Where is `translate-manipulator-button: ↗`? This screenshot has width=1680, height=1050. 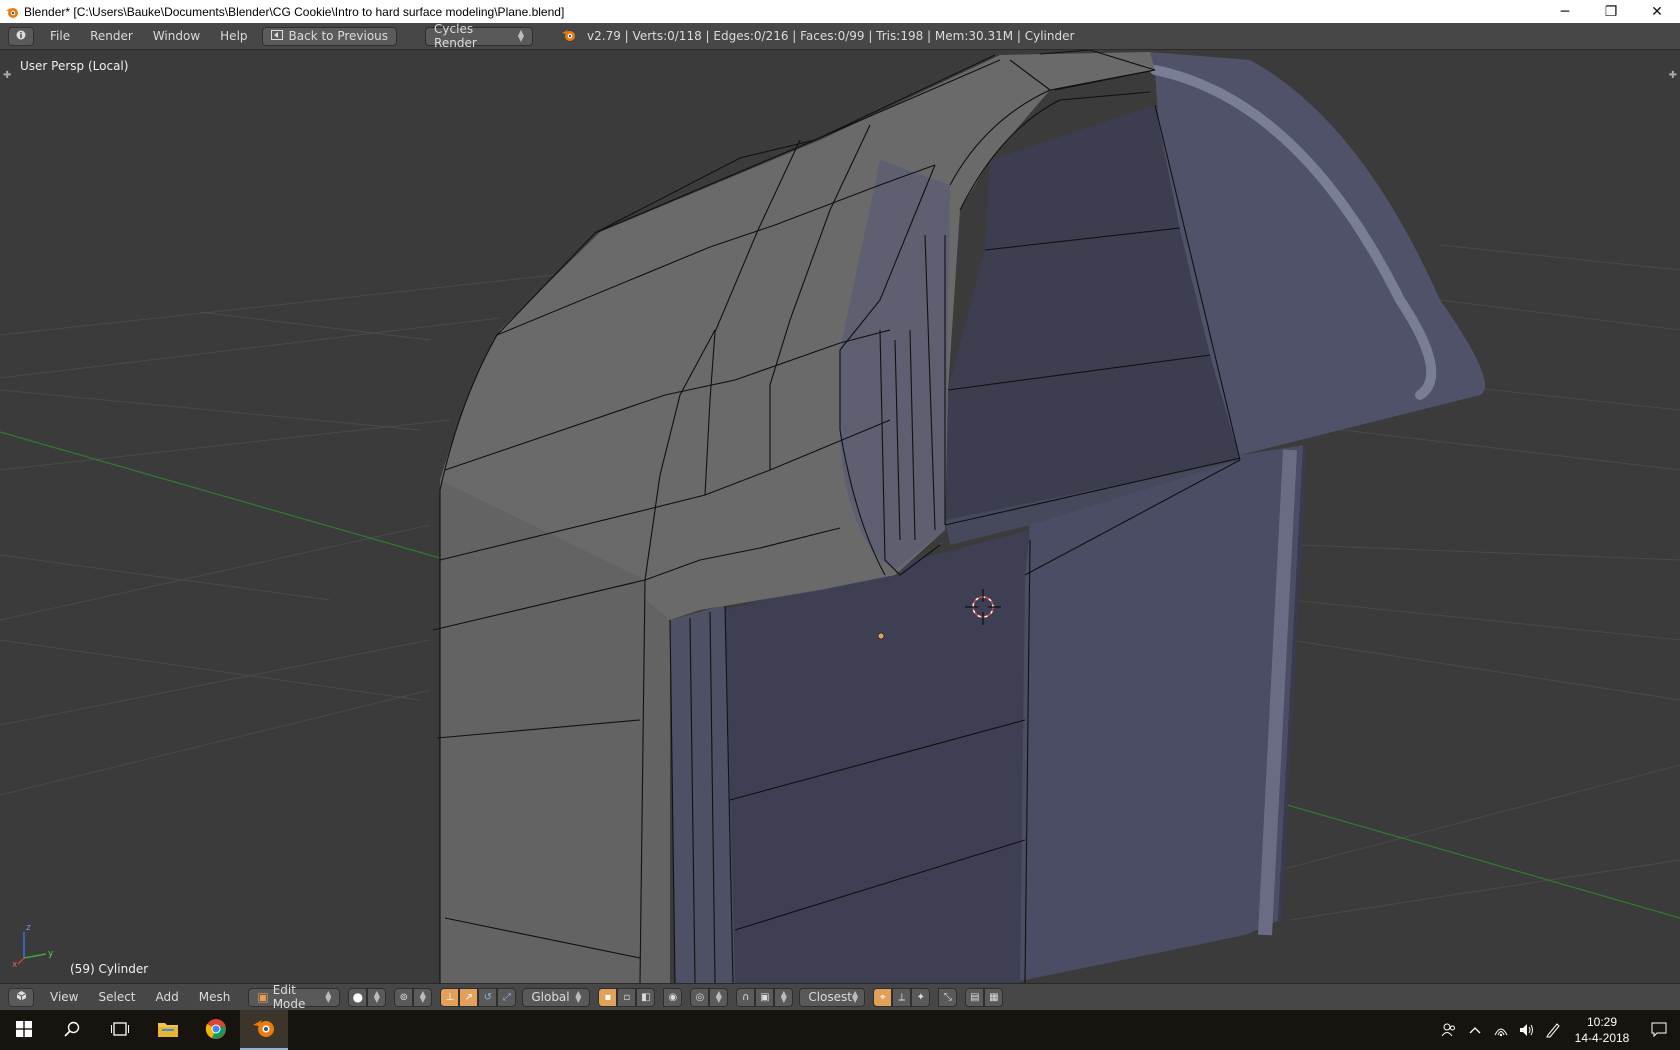
translate-manipulator-button: ↗ is located at coordinates (469, 997).